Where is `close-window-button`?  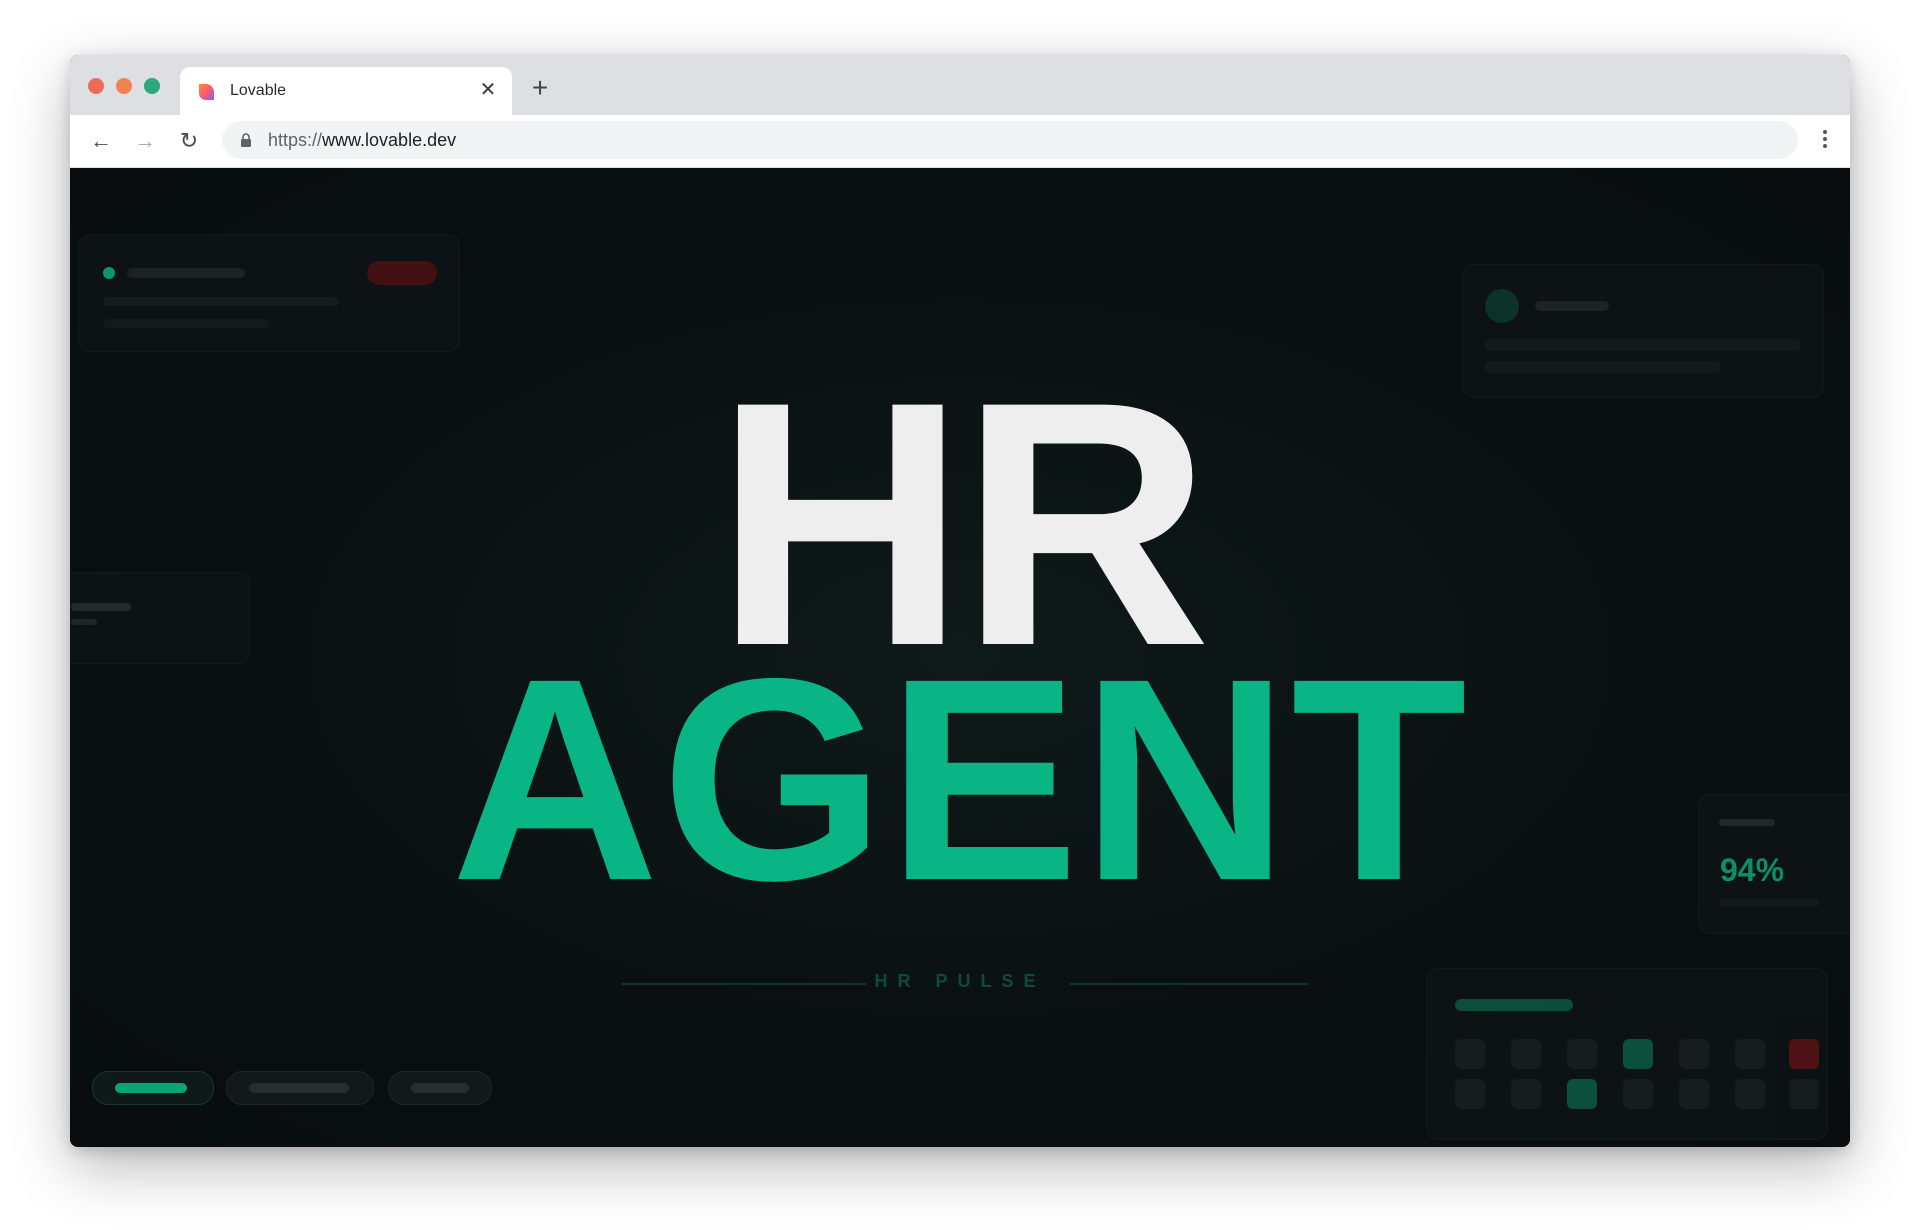
close-window-button is located at coordinates (96, 86).